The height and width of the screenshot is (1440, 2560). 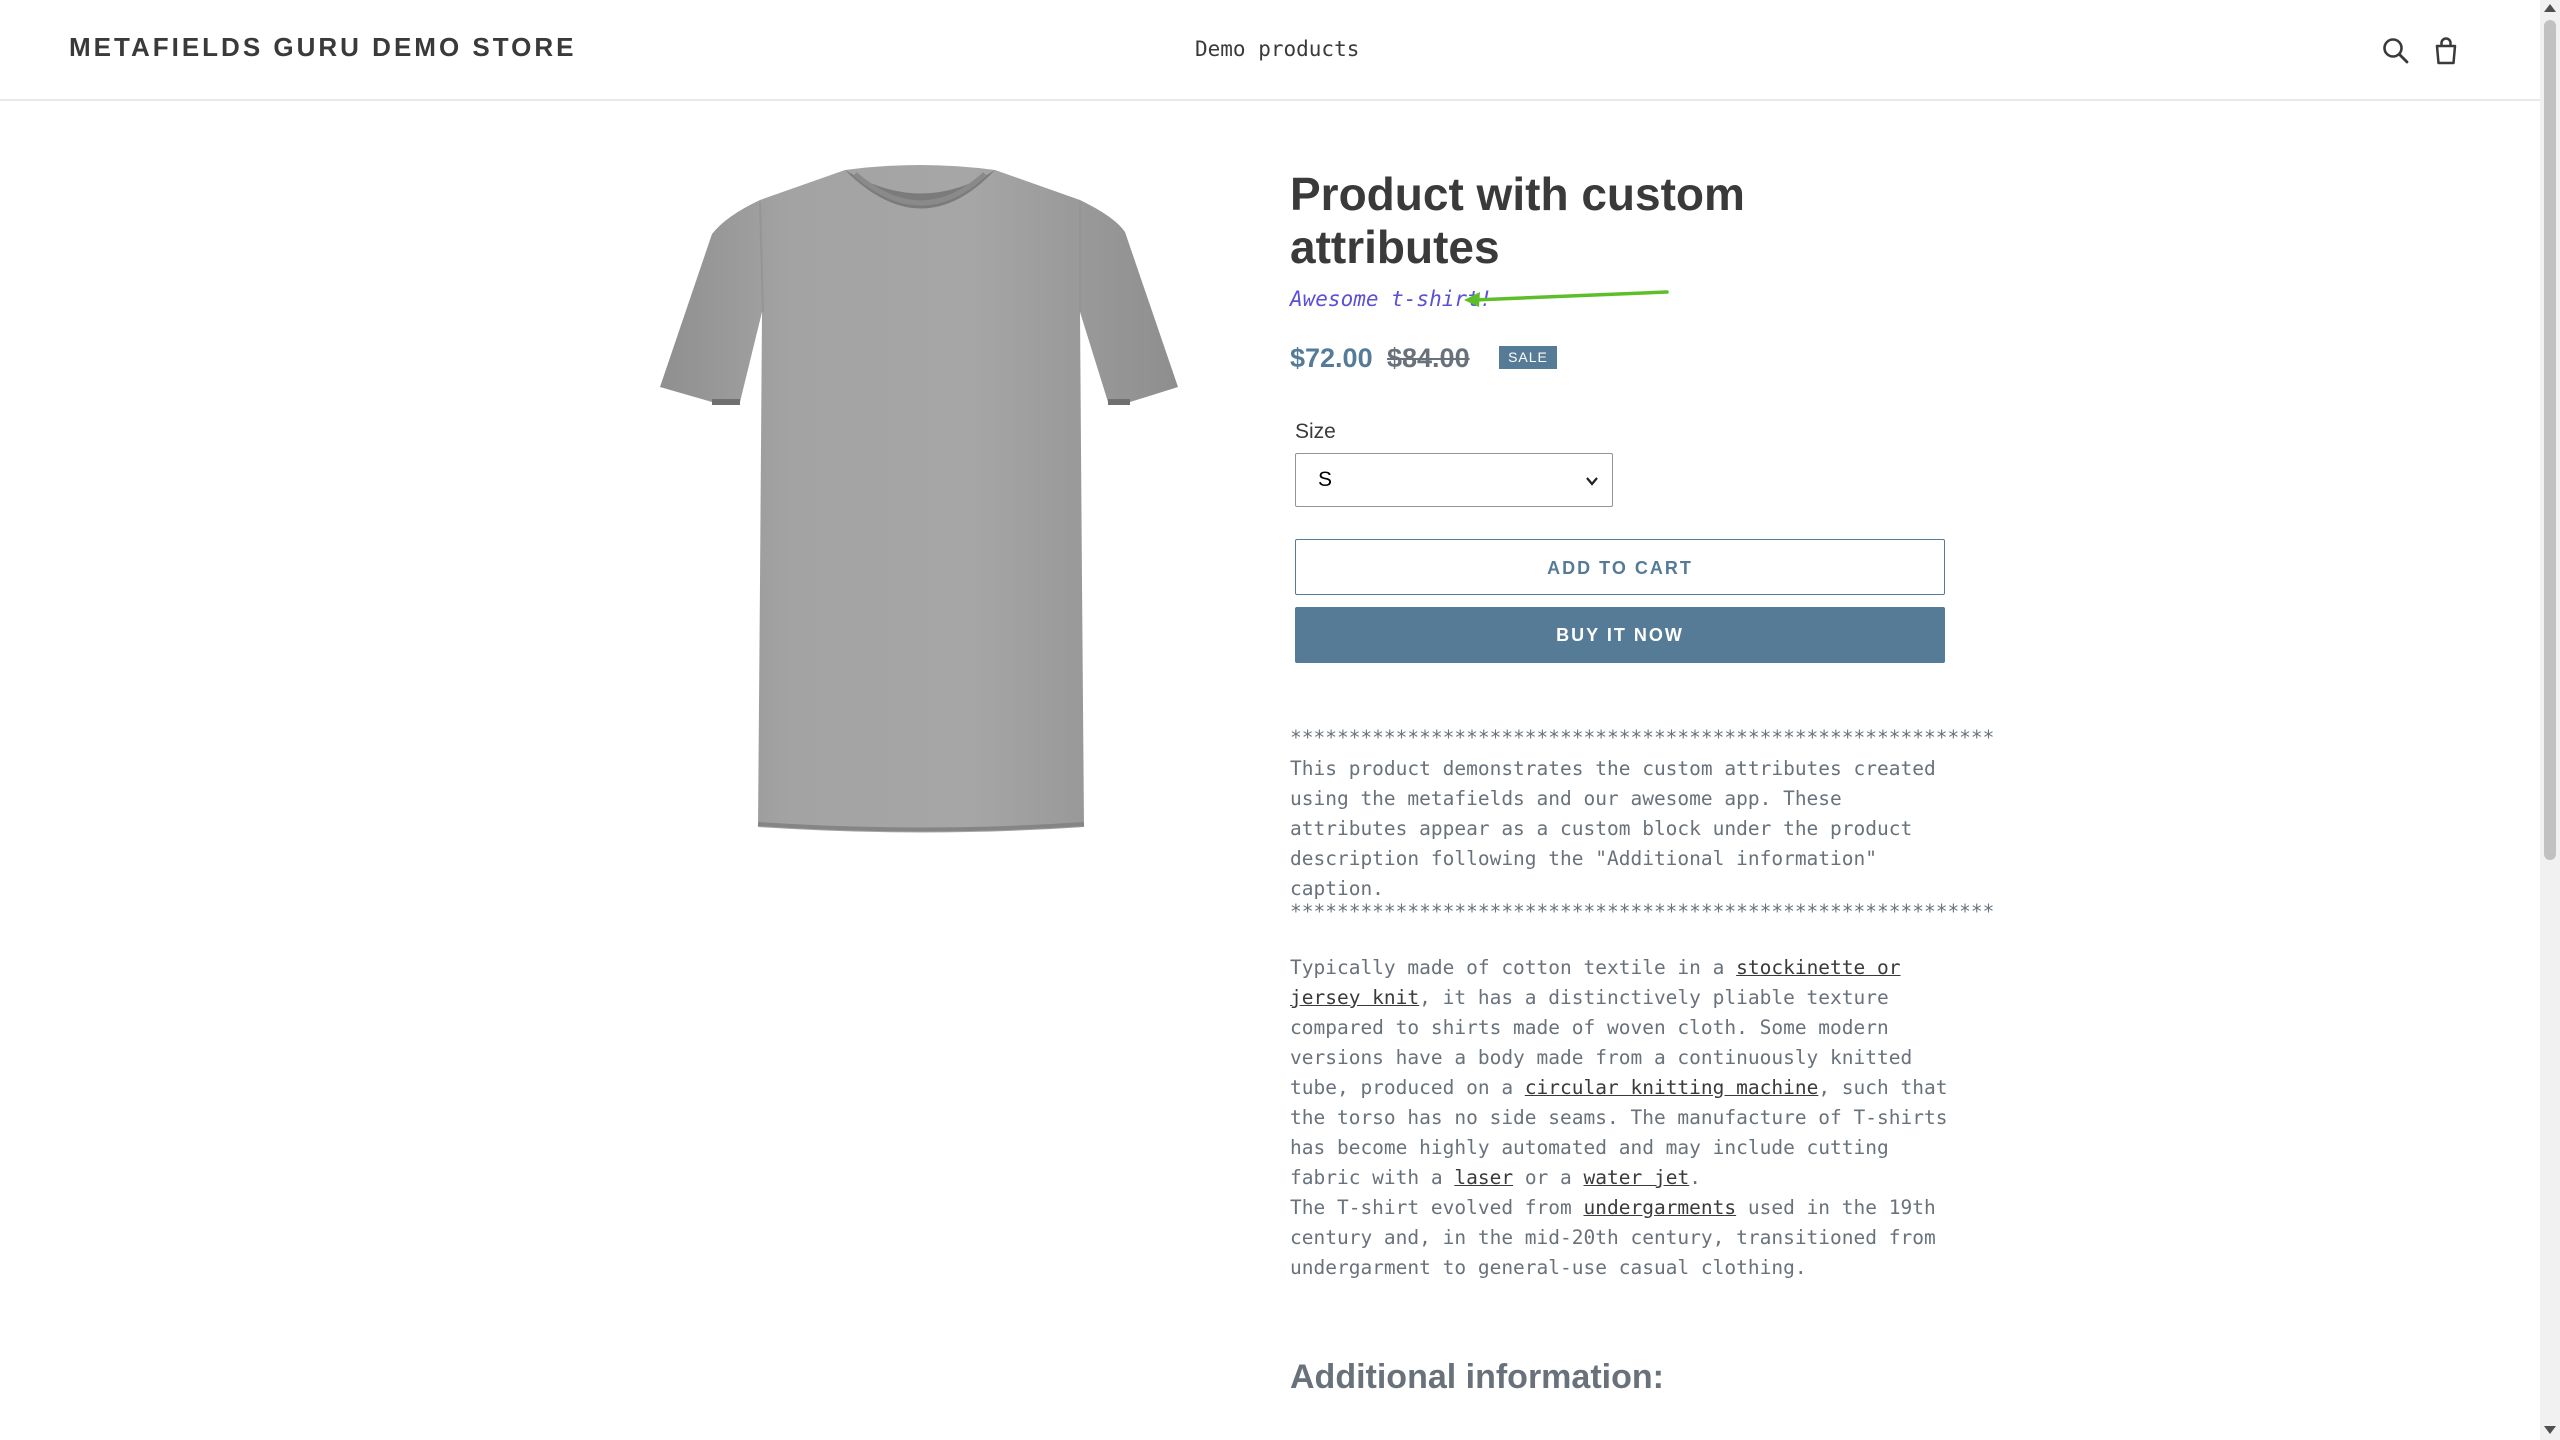 What do you see at coordinates (920, 502) in the screenshot?
I see `product-image-tshirt` at bounding box center [920, 502].